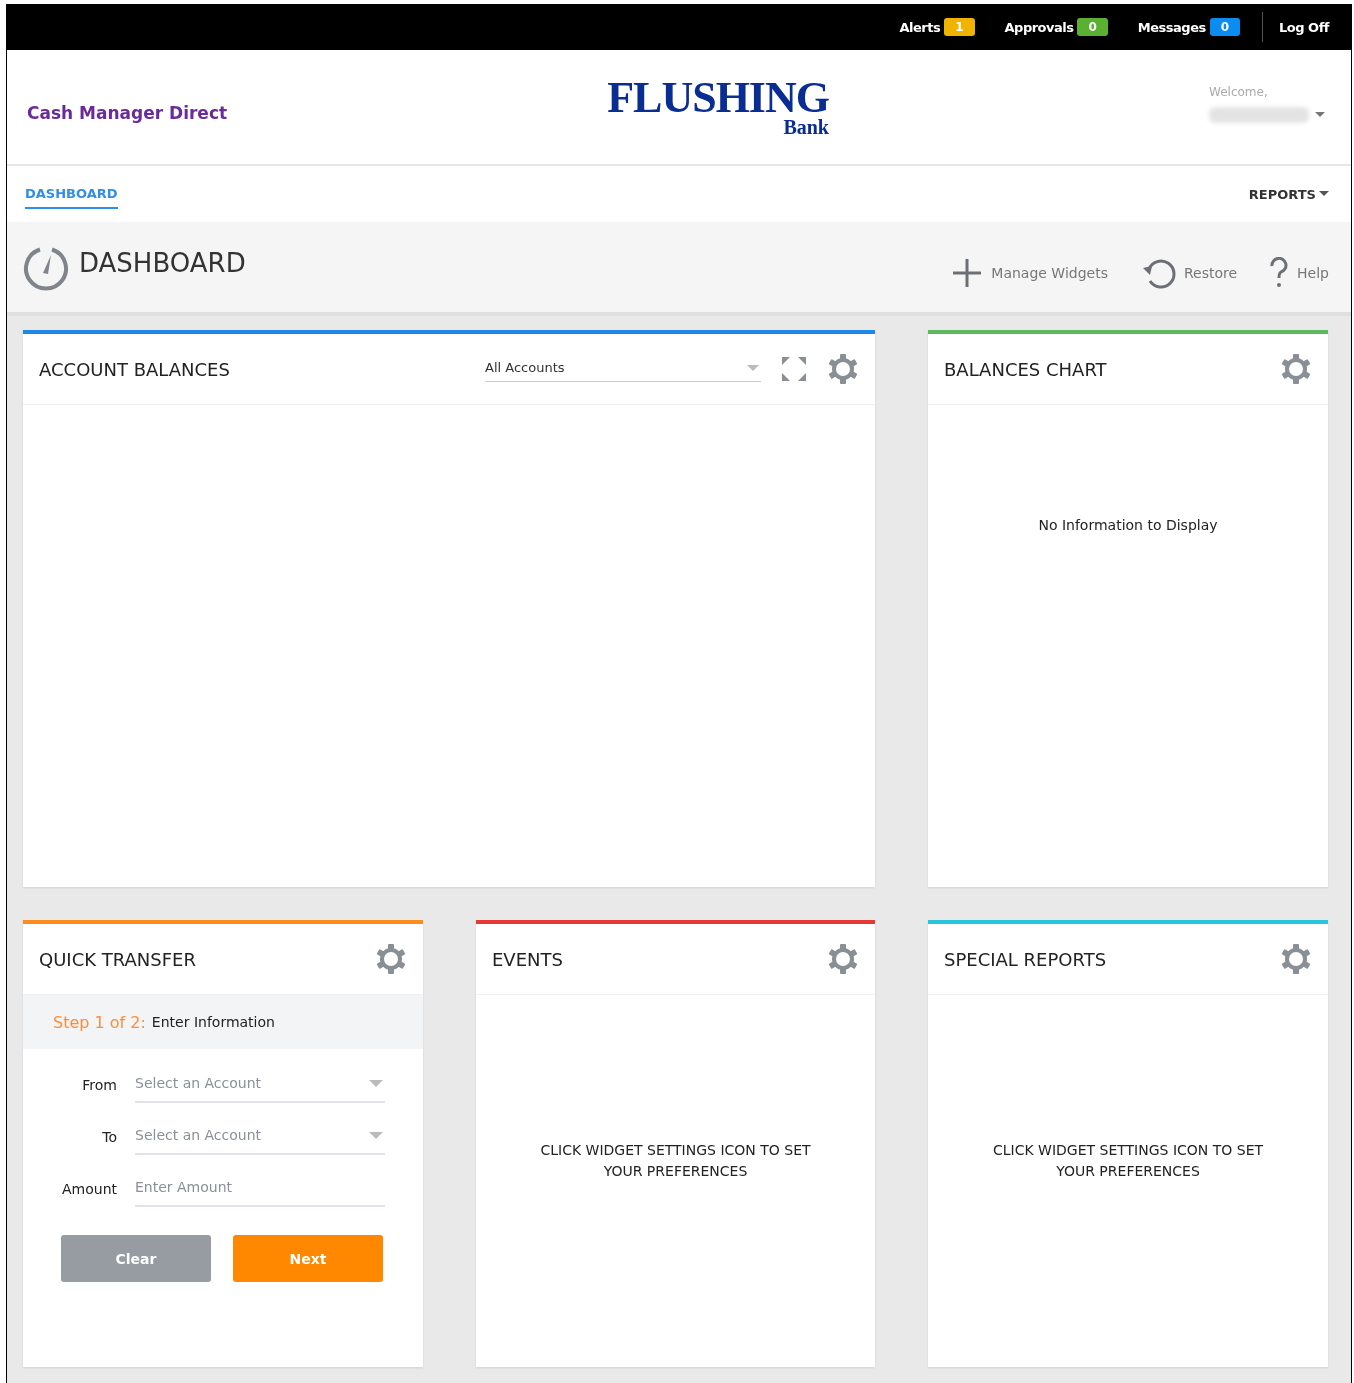 The height and width of the screenshot is (1383, 1354). What do you see at coordinates (1171, 27) in the screenshot?
I see `top-bar-link: Messages` at bounding box center [1171, 27].